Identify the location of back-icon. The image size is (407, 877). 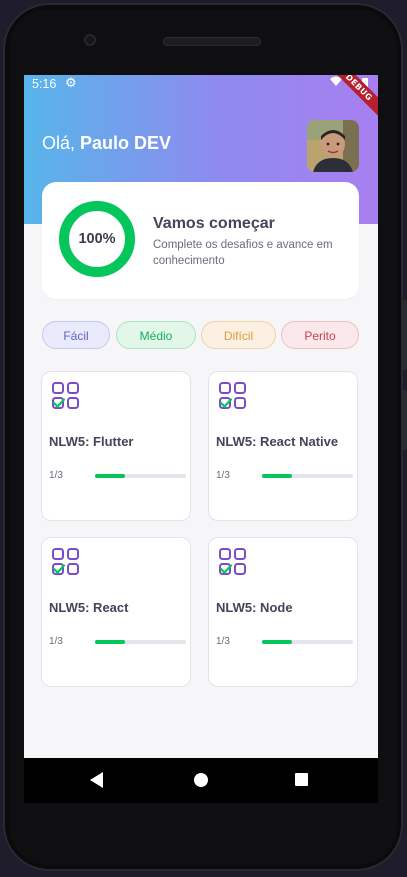
(96, 780).